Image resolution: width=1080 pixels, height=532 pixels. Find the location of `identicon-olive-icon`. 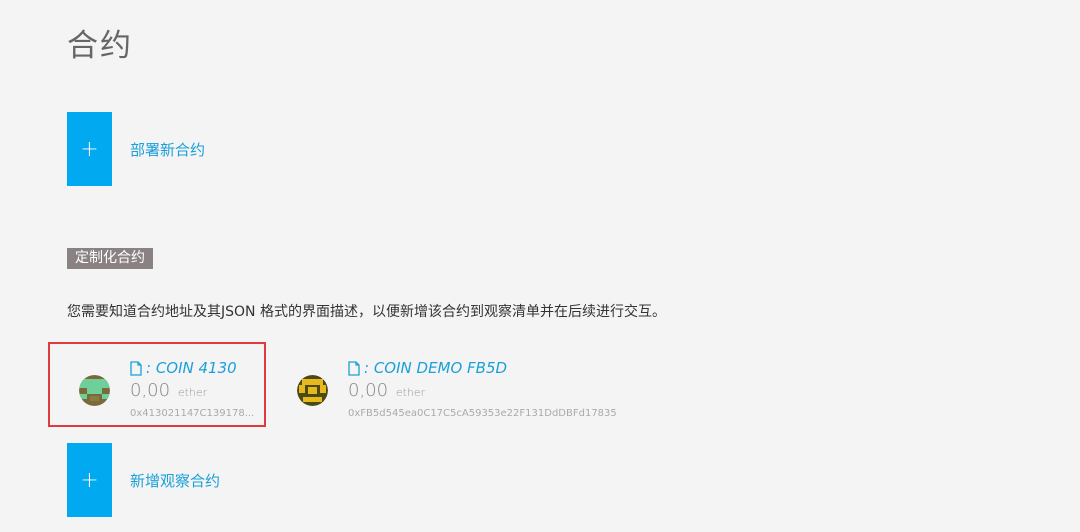

identicon-olive-icon is located at coordinates (312, 390).